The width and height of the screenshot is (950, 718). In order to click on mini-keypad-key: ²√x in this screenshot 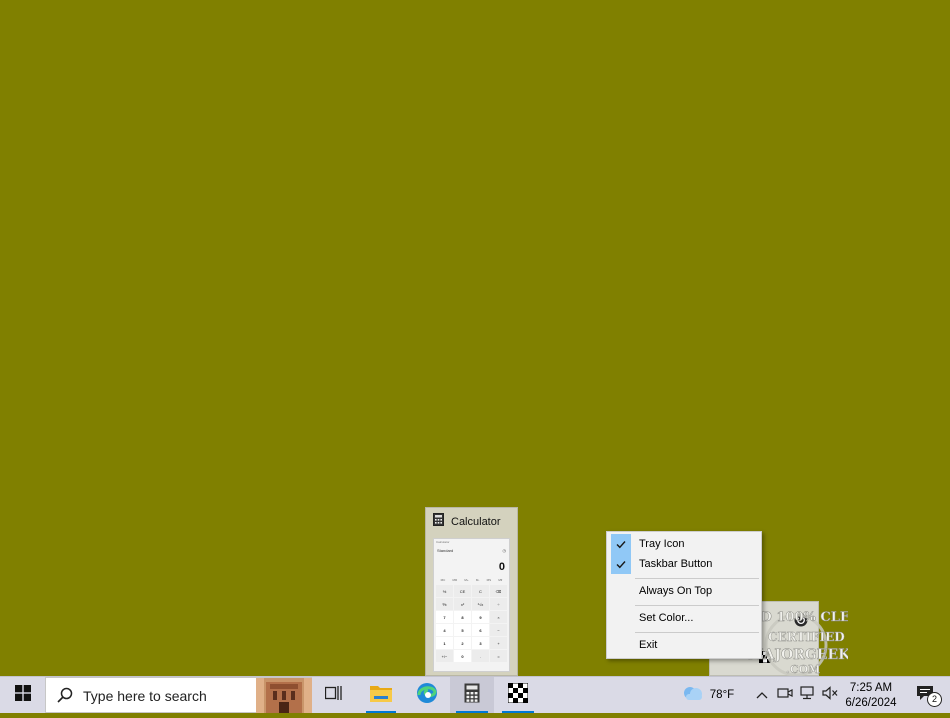, I will do `click(480, 604)`.